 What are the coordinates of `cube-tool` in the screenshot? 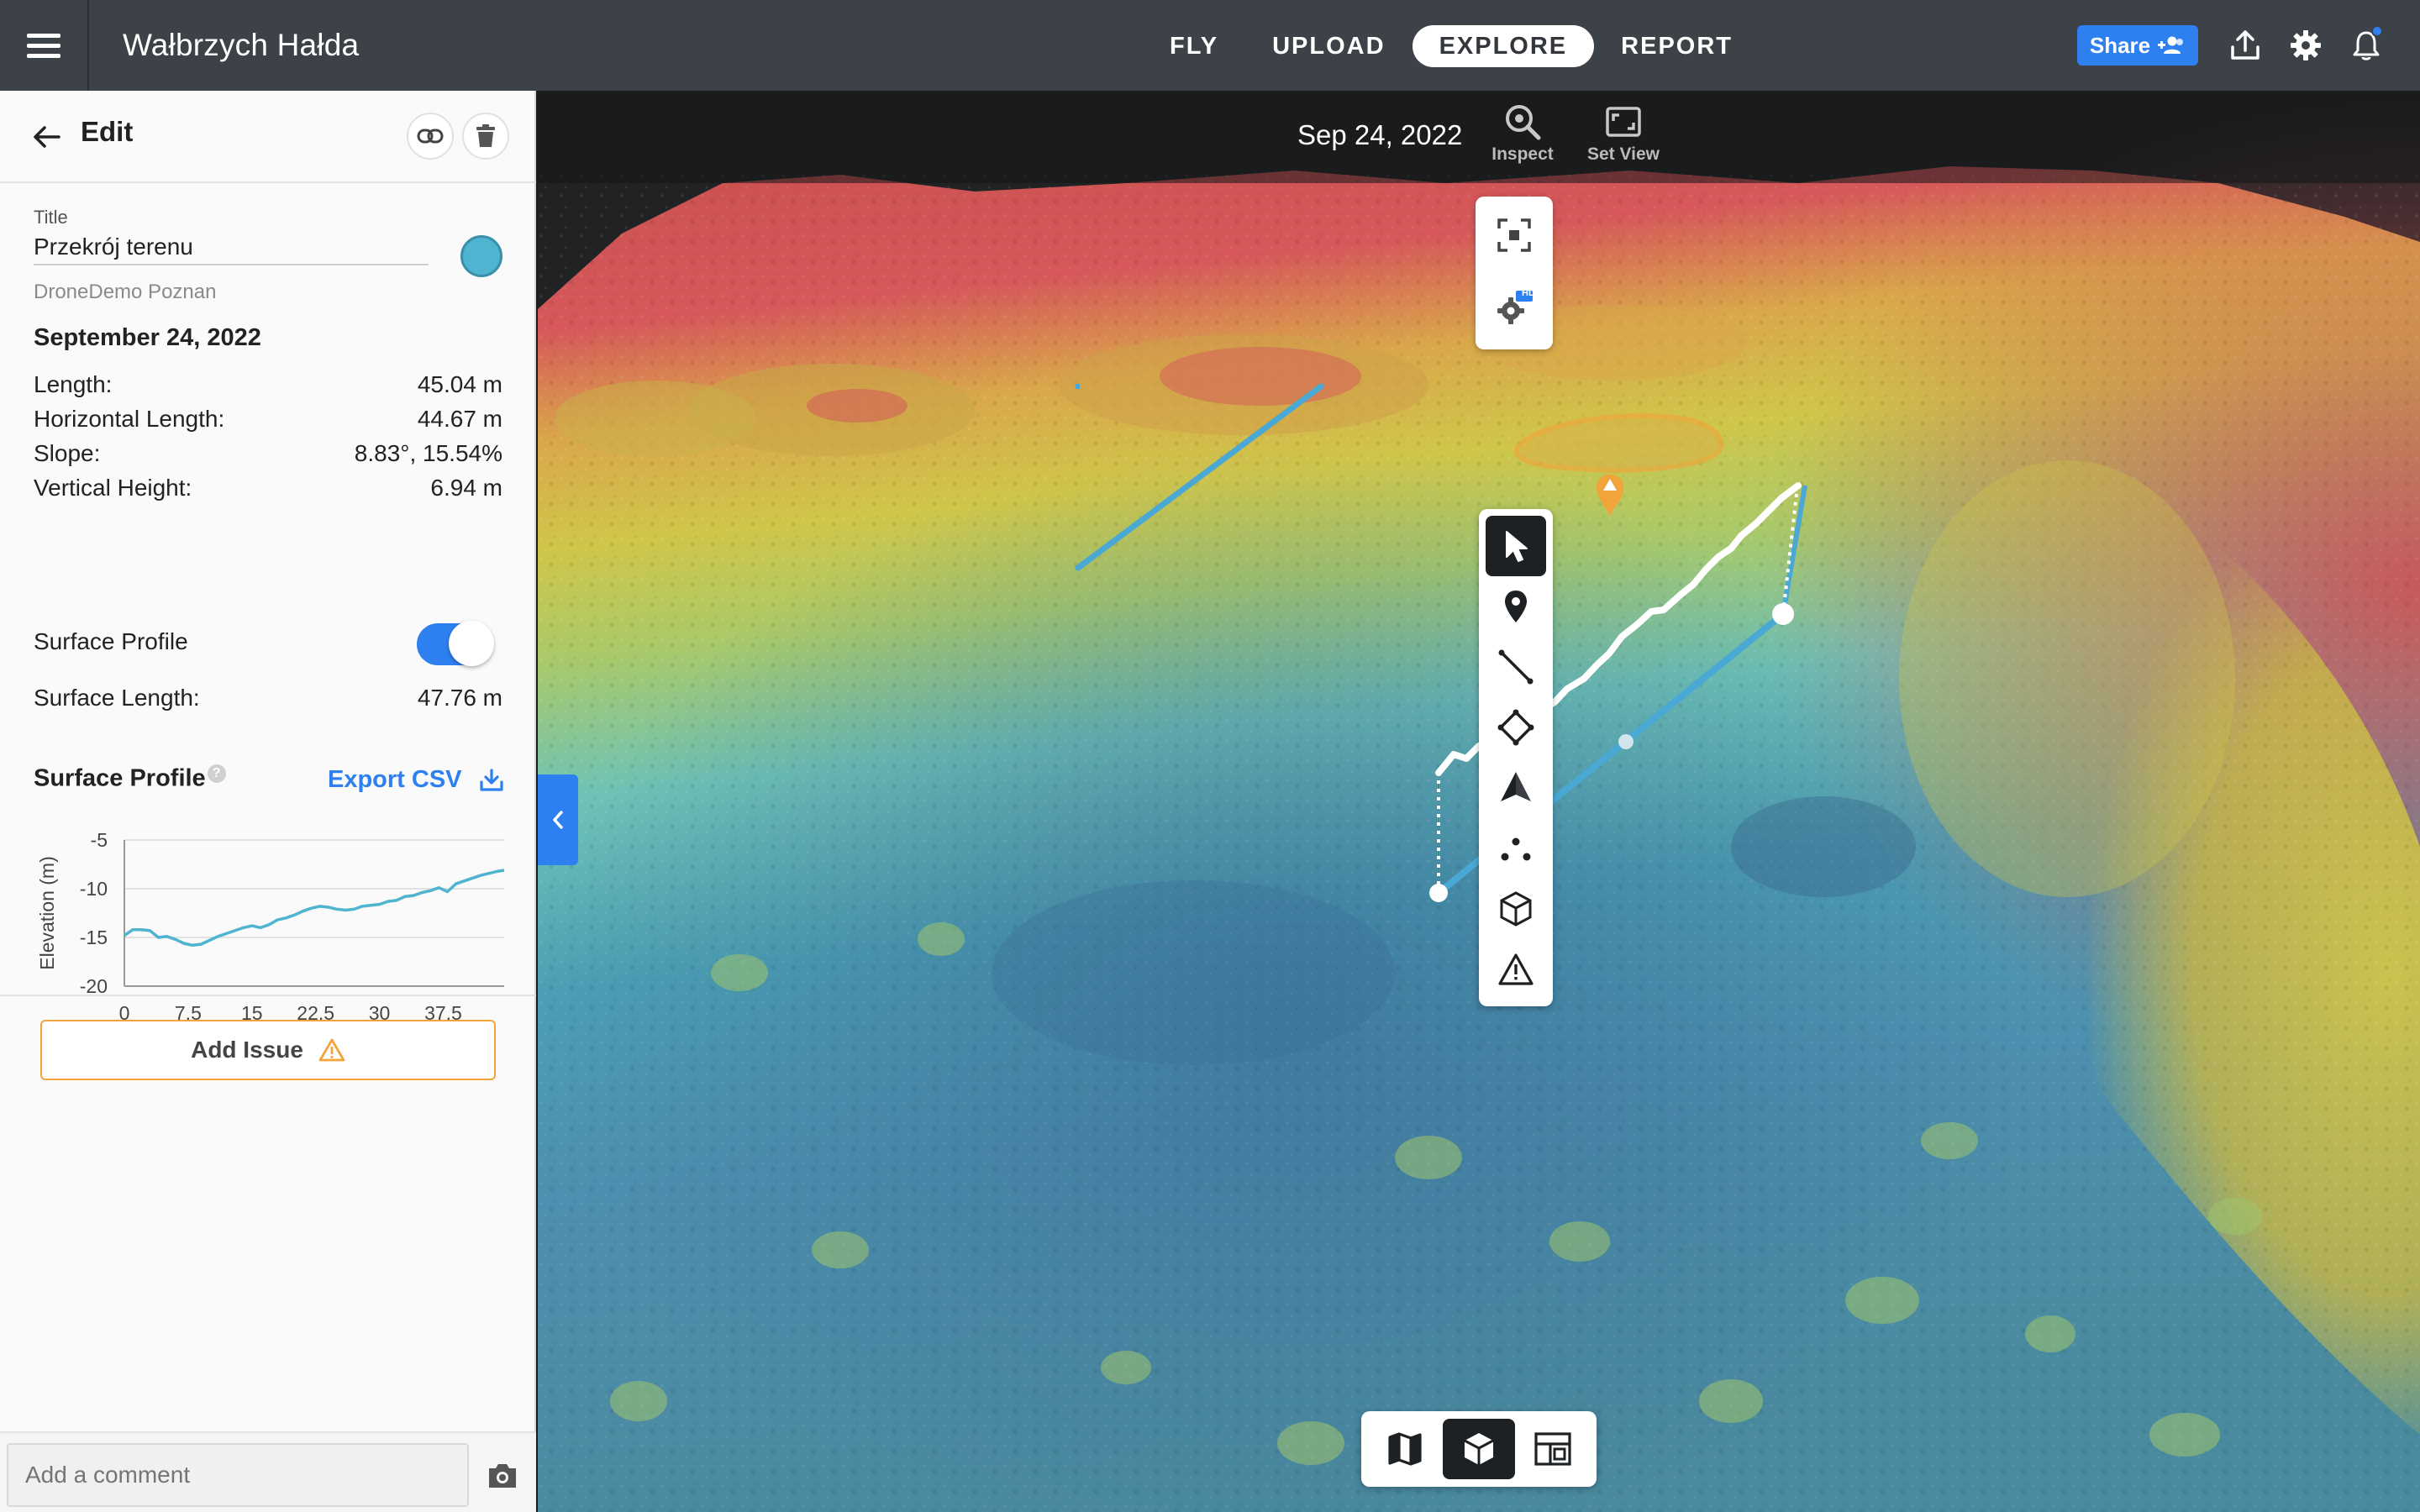 It's located at (1516, 909).